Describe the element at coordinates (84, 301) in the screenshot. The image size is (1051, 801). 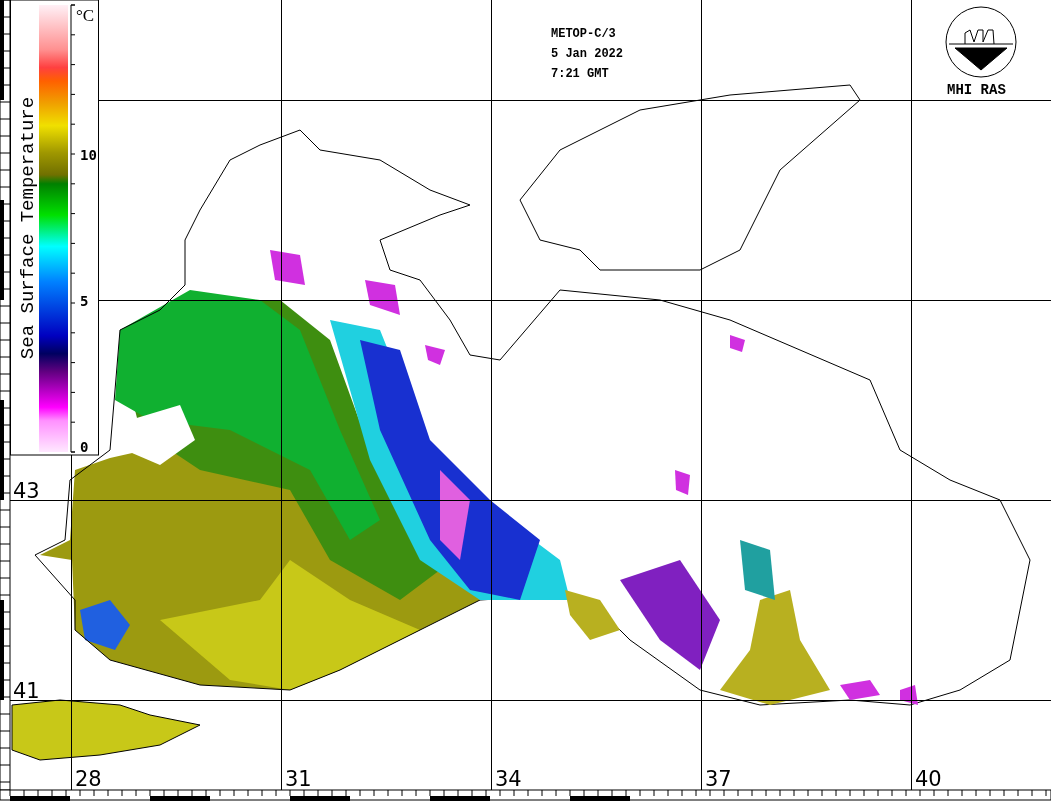
I see `scale-tick-label: 5` at that location.